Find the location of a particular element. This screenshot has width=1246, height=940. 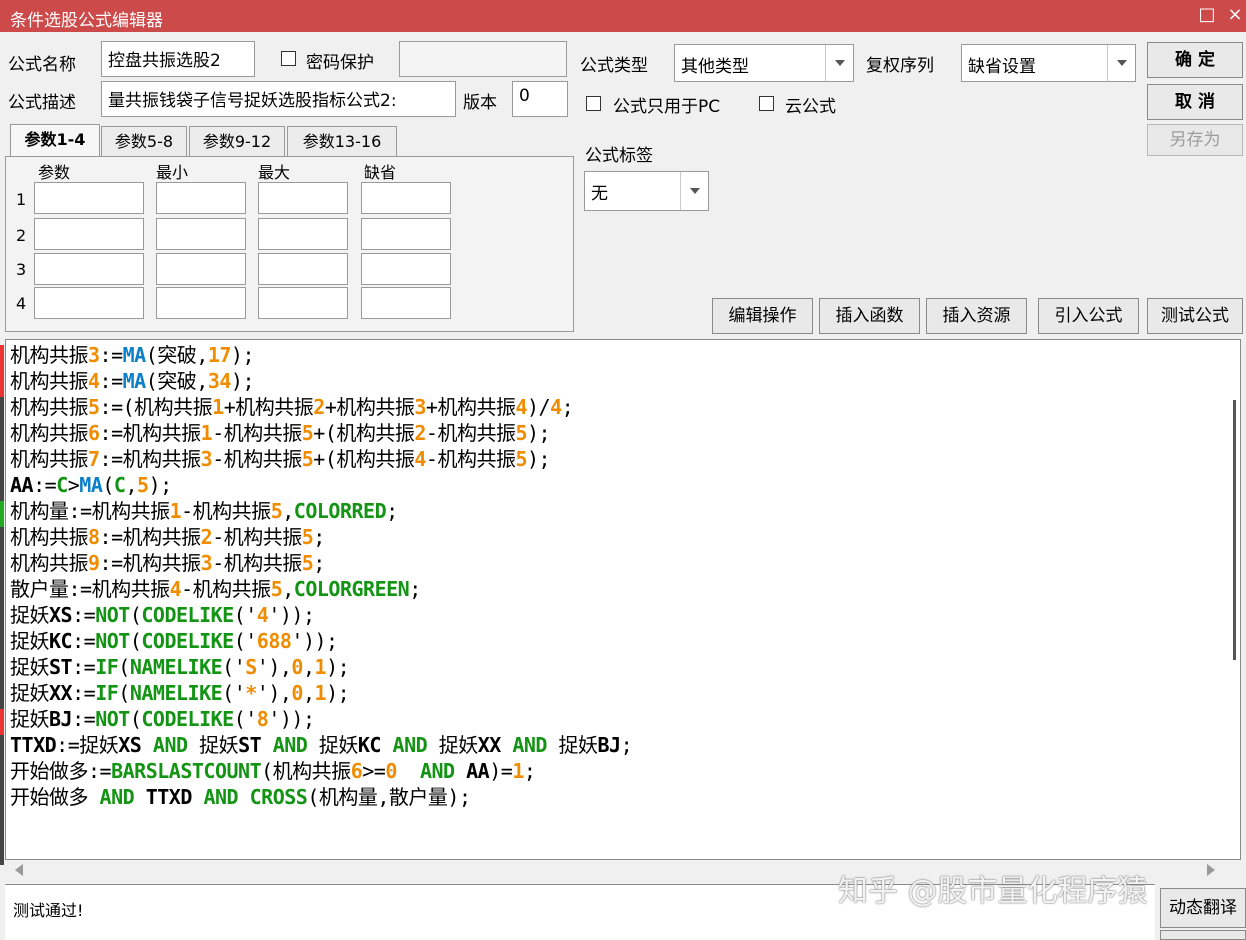

watermark: 知乎 @股市量化程序猿 is located at coordinates (993, 891).